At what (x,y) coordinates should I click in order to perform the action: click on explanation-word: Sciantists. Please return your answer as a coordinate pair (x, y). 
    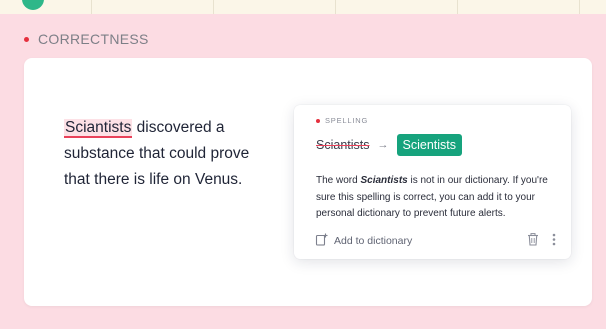
    Looking at the image, I should click on (384, 180).